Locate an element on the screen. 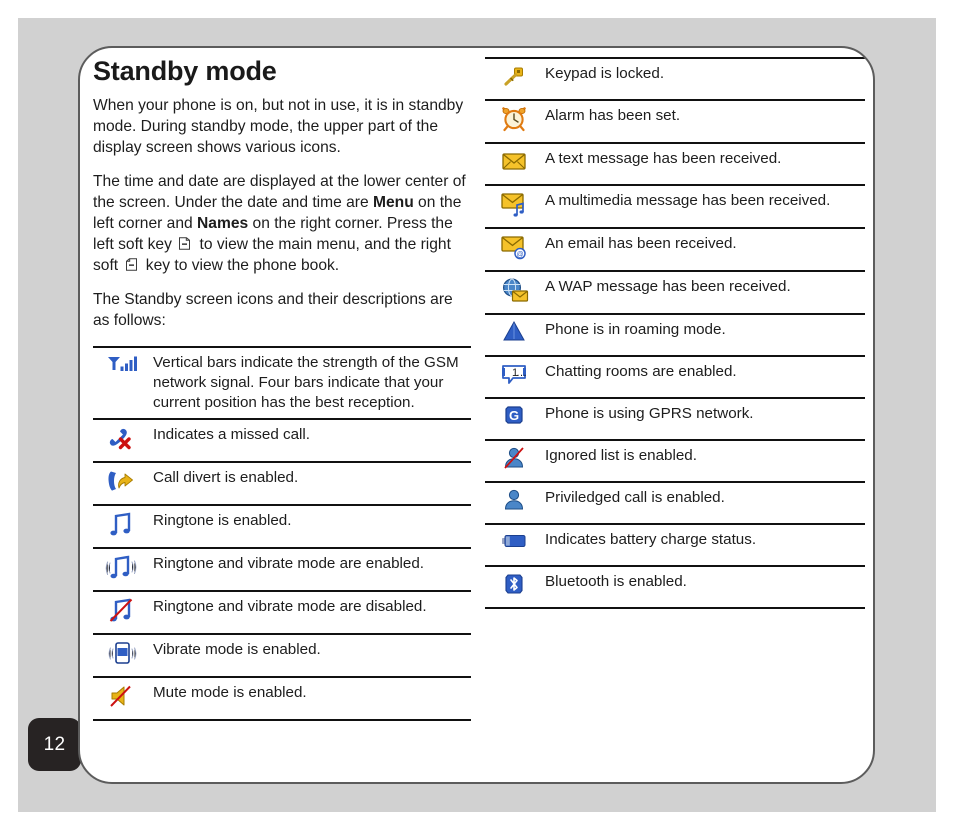 The height and width of the screenshot is (831, 954). table-row: Indicates battery charge status. is located at coordinates (675, 544).